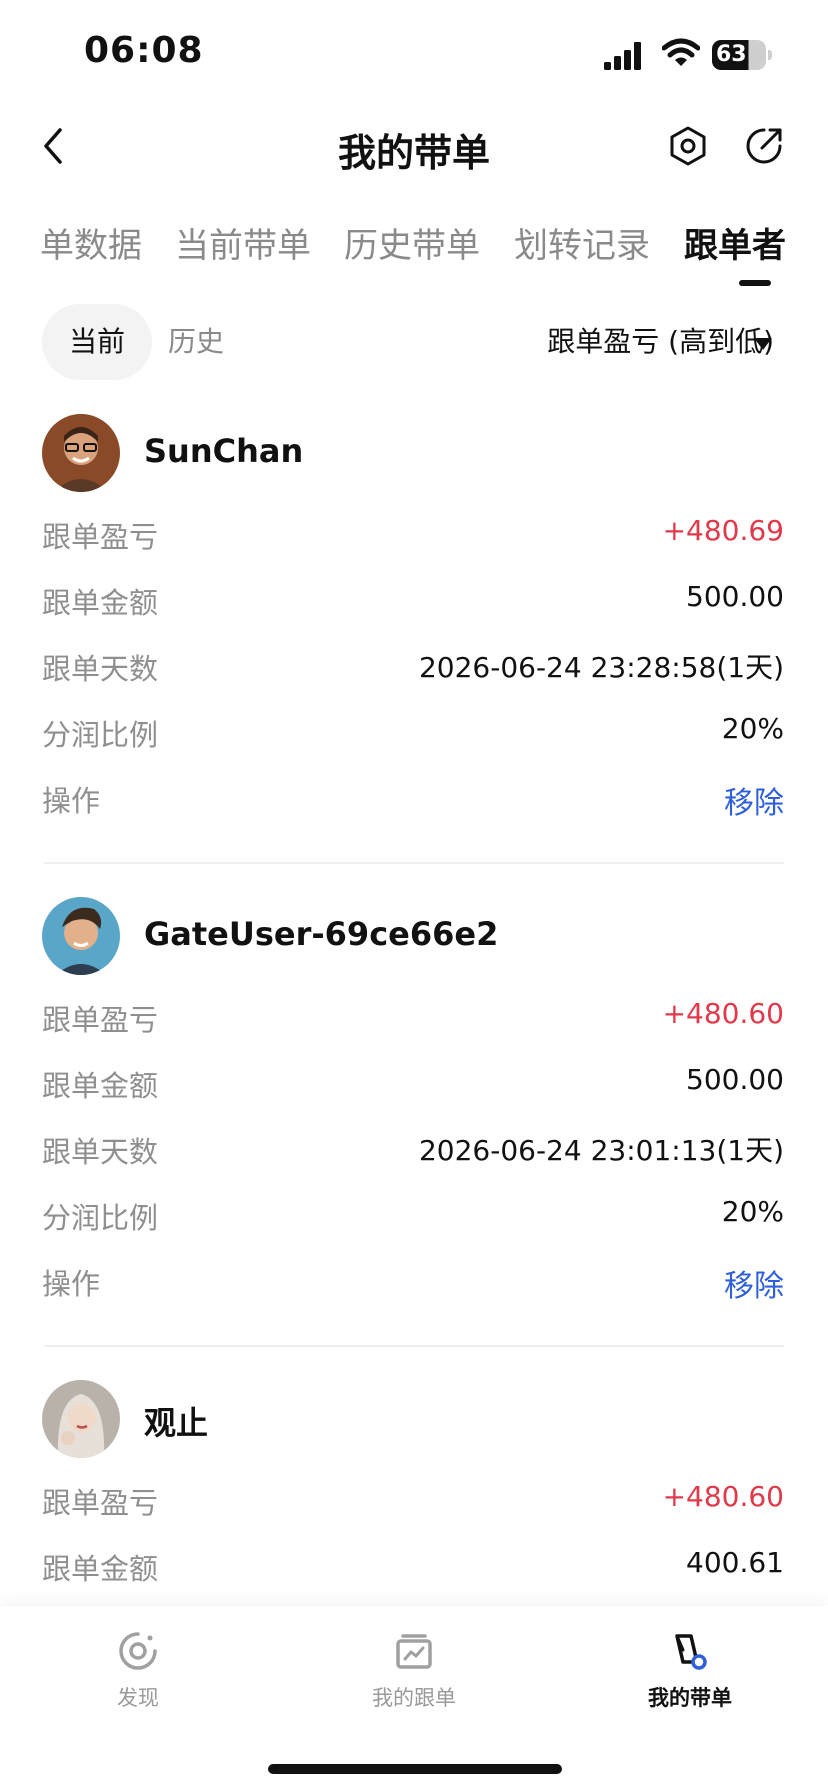 This screenshot has height=1792, width=828. I want to click on sub-filter: 当前 历史 跟单盈亏 (高到低), so click(414, 342).